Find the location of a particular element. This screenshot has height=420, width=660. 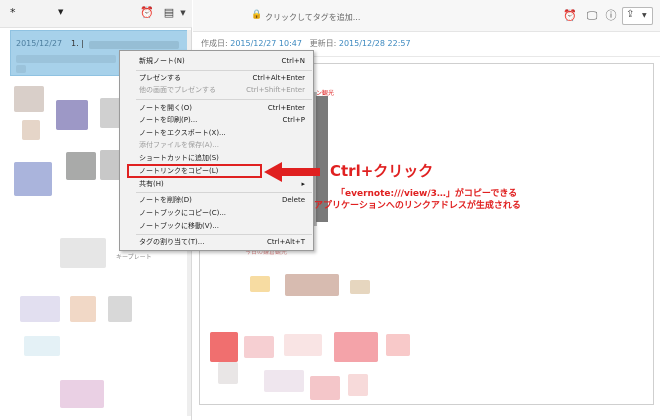

menu-item-assign-tags: タグの割り当て(T)... Ctrl+Alt+T is located at coordinates (217, 242).